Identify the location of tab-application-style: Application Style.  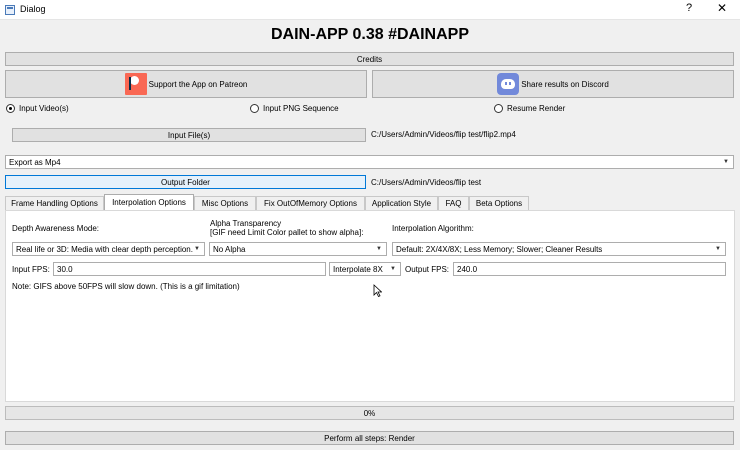
(401, 203).